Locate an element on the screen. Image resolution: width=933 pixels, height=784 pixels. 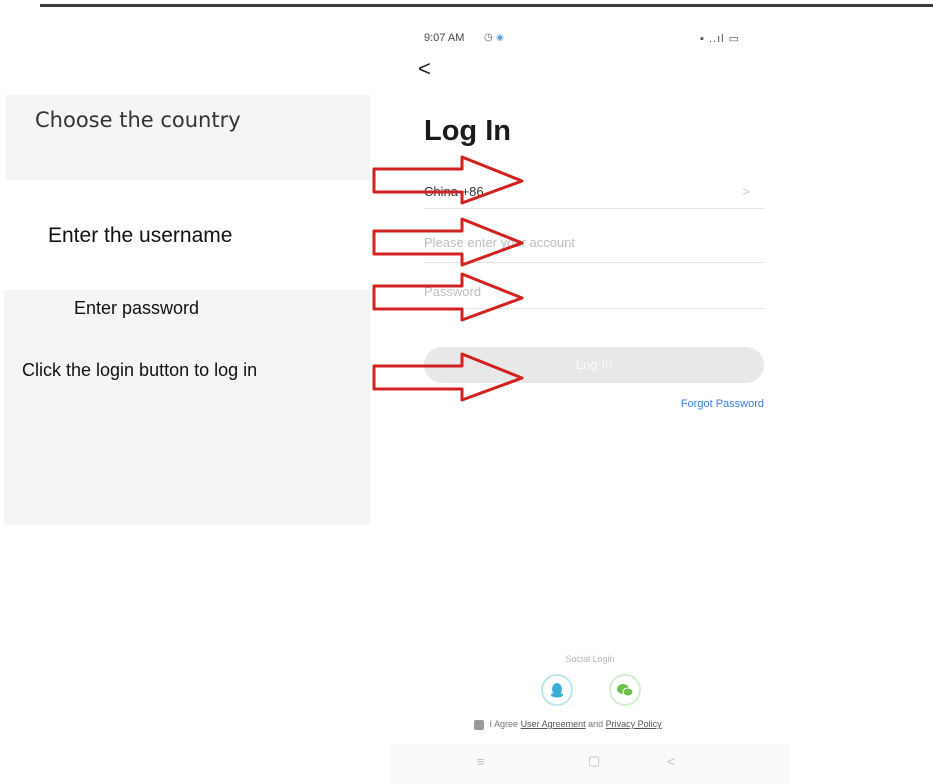
back-nav-icon: < is located at coordinates (671, 761).